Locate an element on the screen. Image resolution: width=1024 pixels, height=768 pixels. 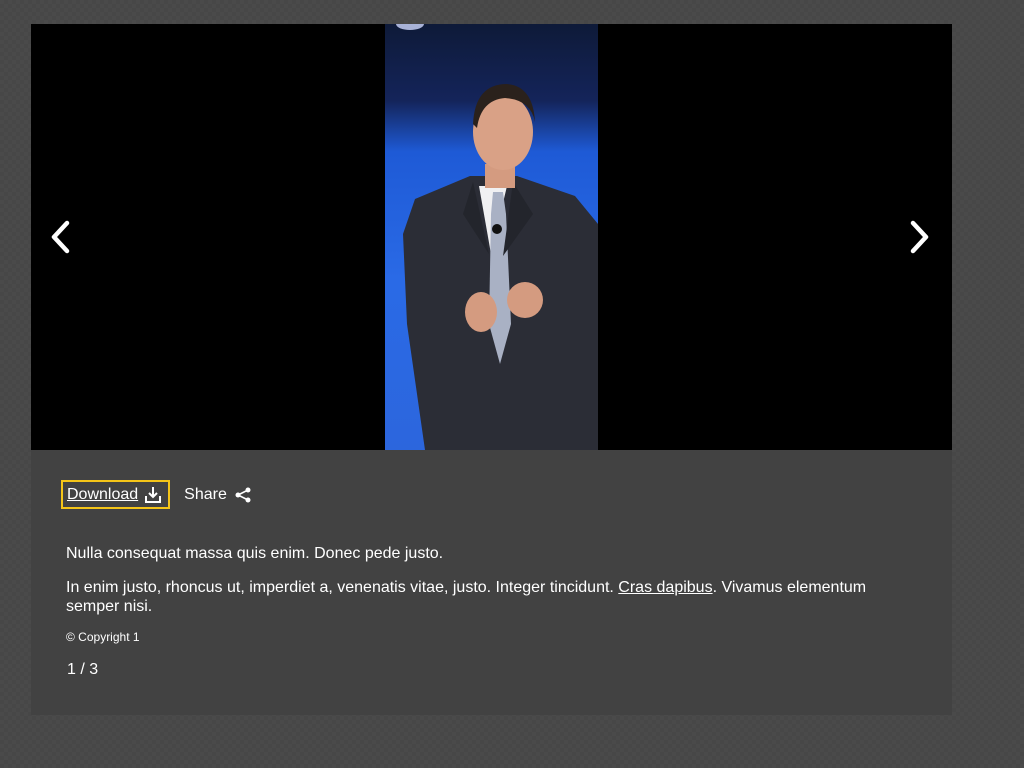
download-button: Download is located at coordinates (116, 494).